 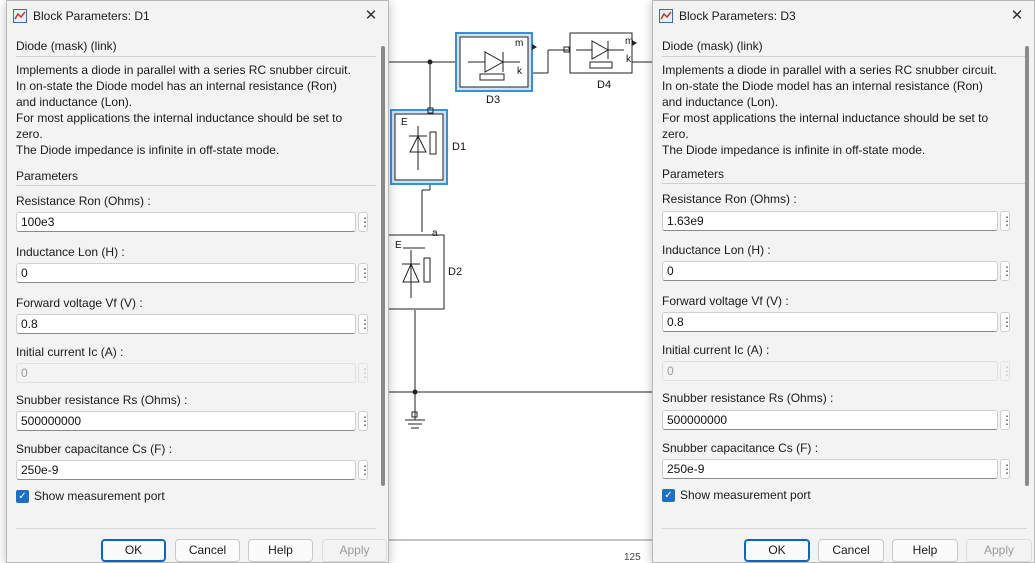 I want to click on resistance-ron-field: 100e3, so click(x=186, y=222).